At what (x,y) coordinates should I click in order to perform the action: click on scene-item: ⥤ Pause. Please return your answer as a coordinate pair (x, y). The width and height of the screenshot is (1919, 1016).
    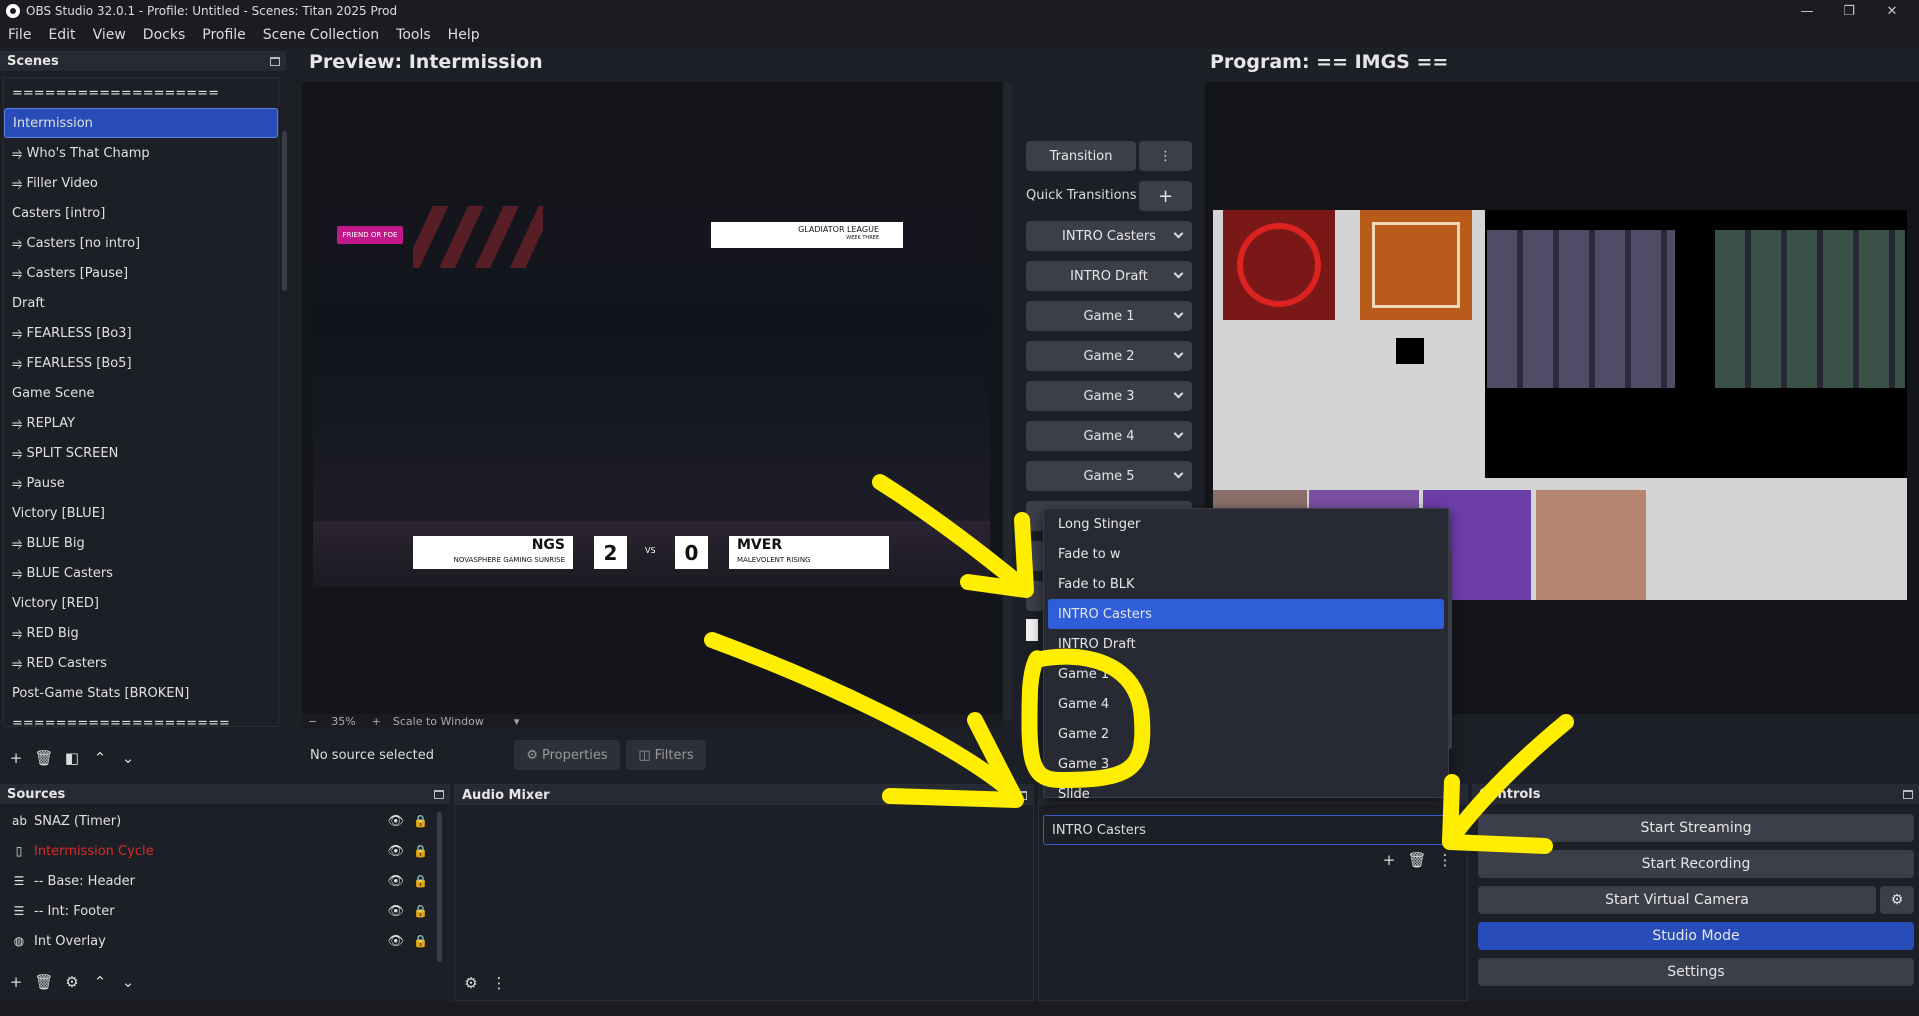
    Looking at the image, I should click on (141, 483).